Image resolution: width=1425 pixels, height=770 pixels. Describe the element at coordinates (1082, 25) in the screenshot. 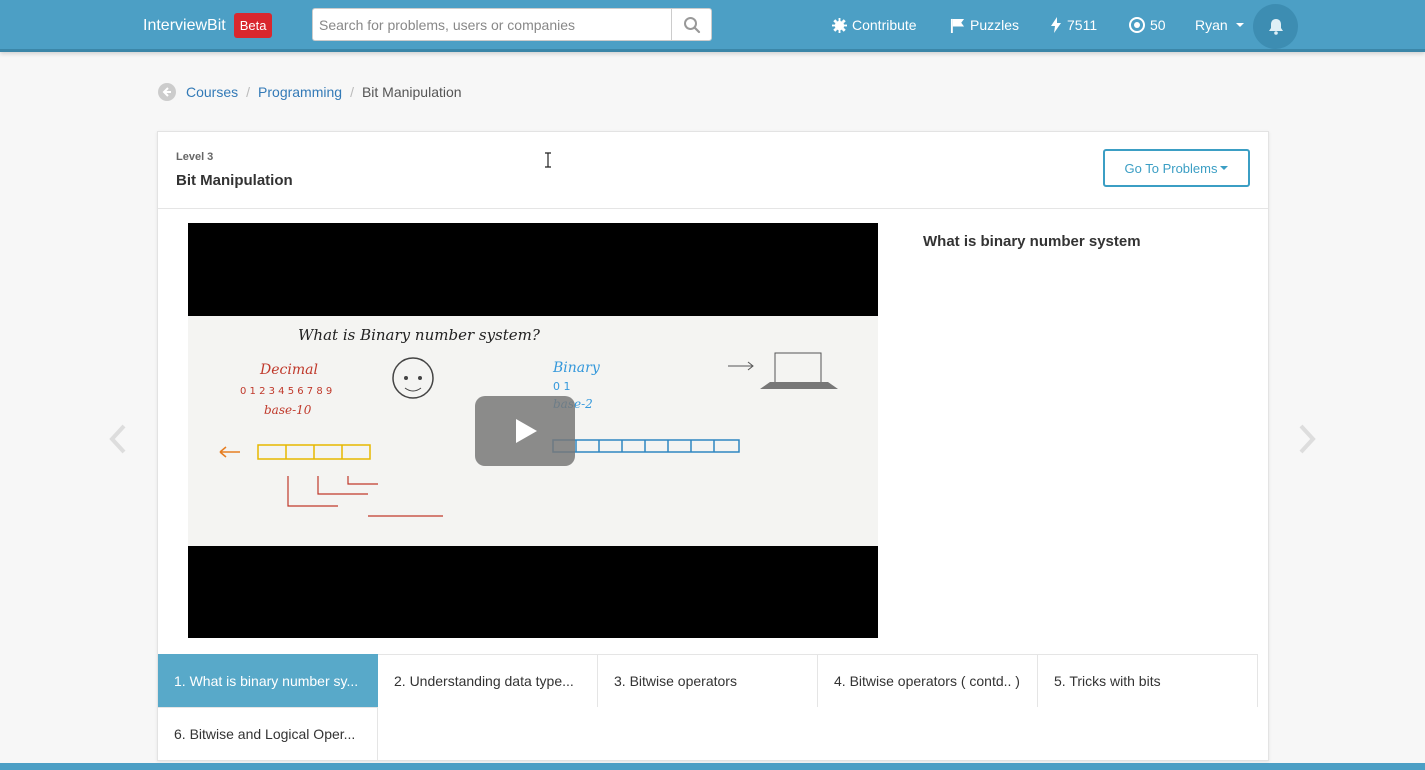

I see `points-value: 7511` at that location.